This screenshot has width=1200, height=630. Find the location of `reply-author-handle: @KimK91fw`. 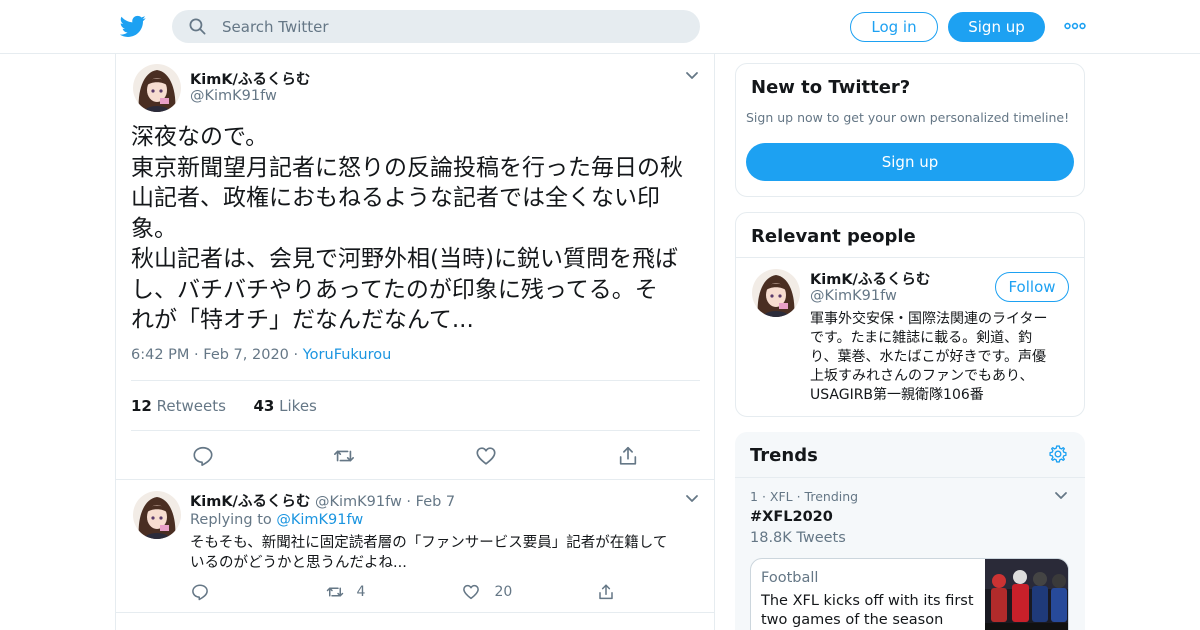

reply-author-handle: @KimK91fw is located at coordinates (358, 502).